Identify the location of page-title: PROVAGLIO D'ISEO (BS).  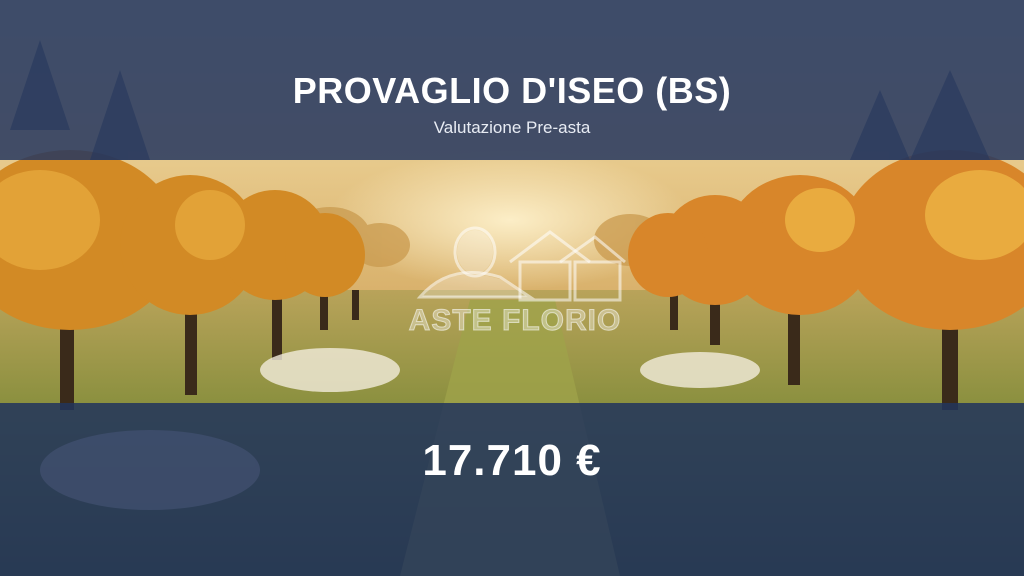
(512, 90).